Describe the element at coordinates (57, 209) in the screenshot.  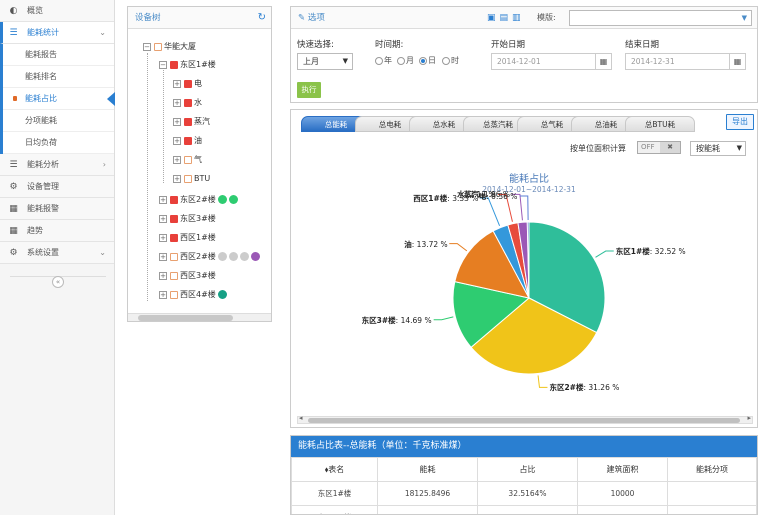
I see `nav-energy-alarm: ▦ 能耗报警` at that location.